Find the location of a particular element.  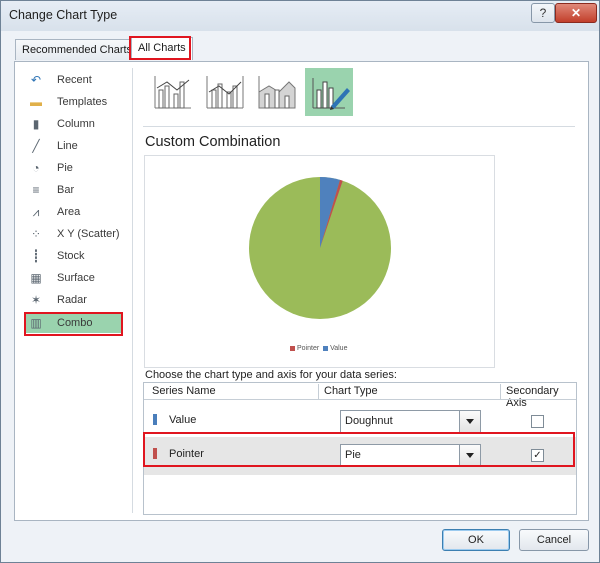

sidebar-item-scatter: ⁘ X Y (Scatter) is located at coordinates (80, 234).